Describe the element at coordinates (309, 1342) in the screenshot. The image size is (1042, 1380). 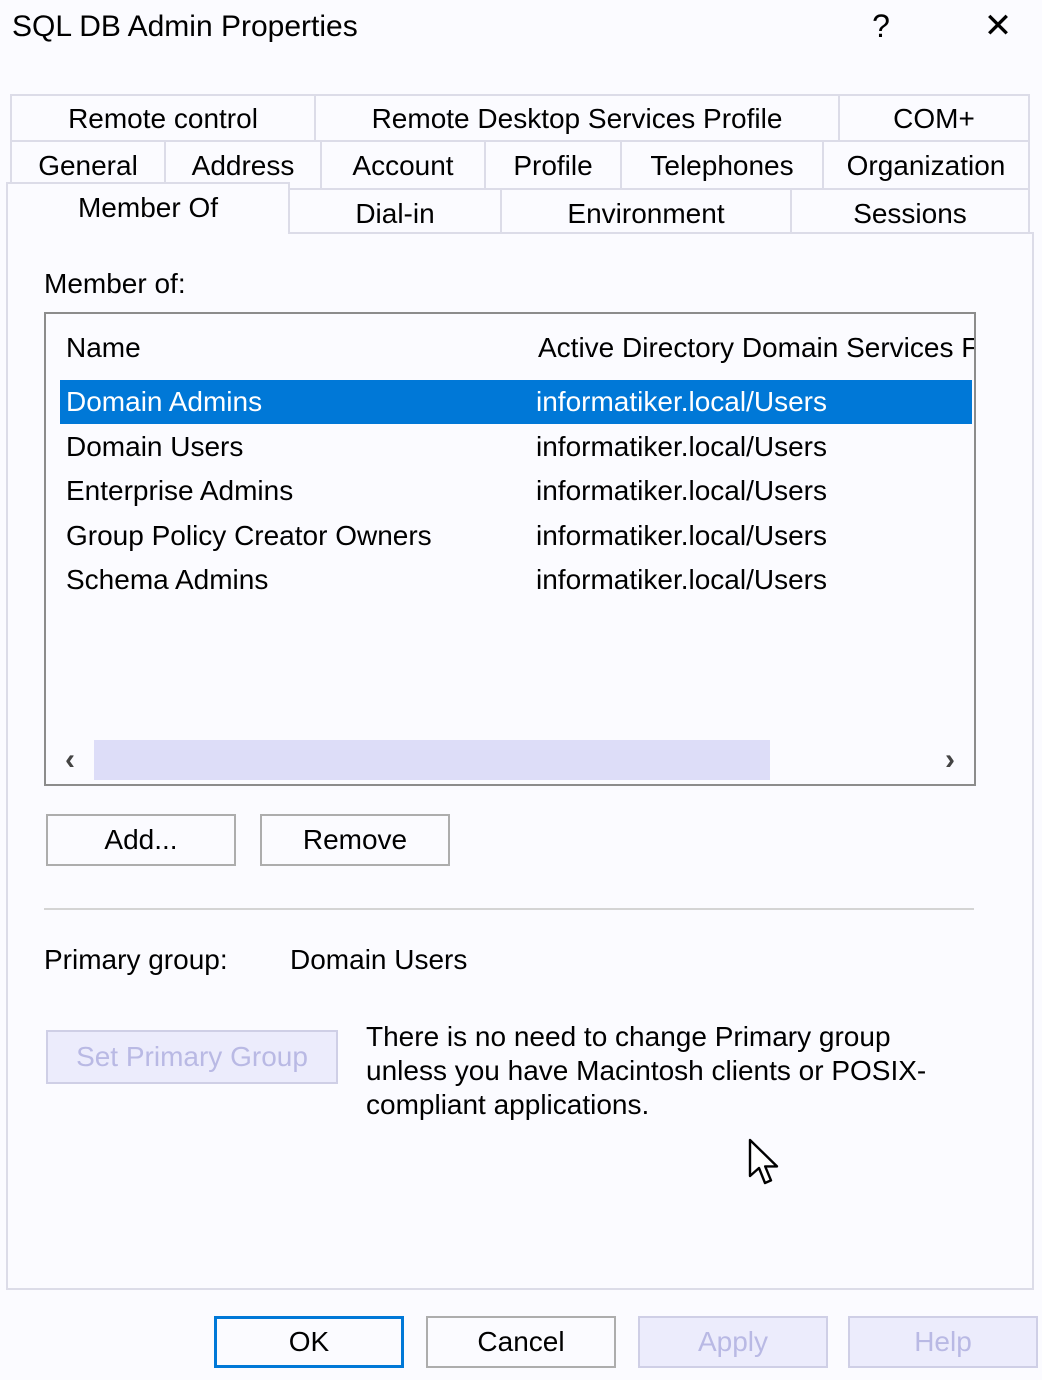
I see `ok-button: OK` at that location.